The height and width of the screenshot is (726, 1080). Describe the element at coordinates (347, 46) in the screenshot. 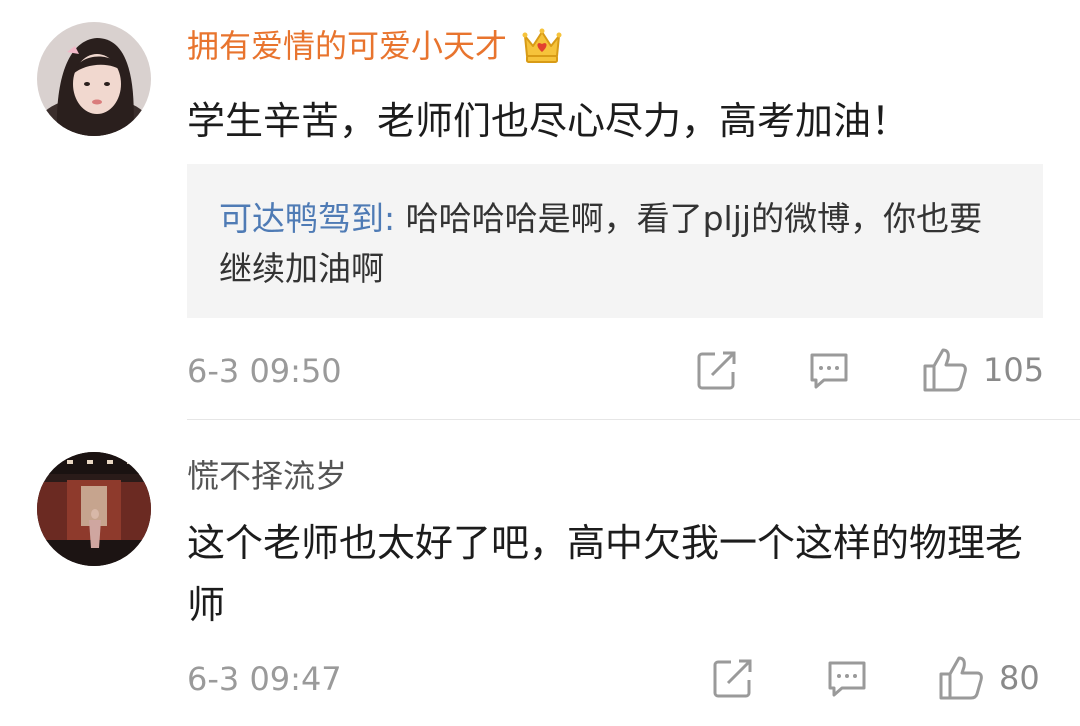

I see `username-text: 拥有爱情的可爱小天才` at that location.